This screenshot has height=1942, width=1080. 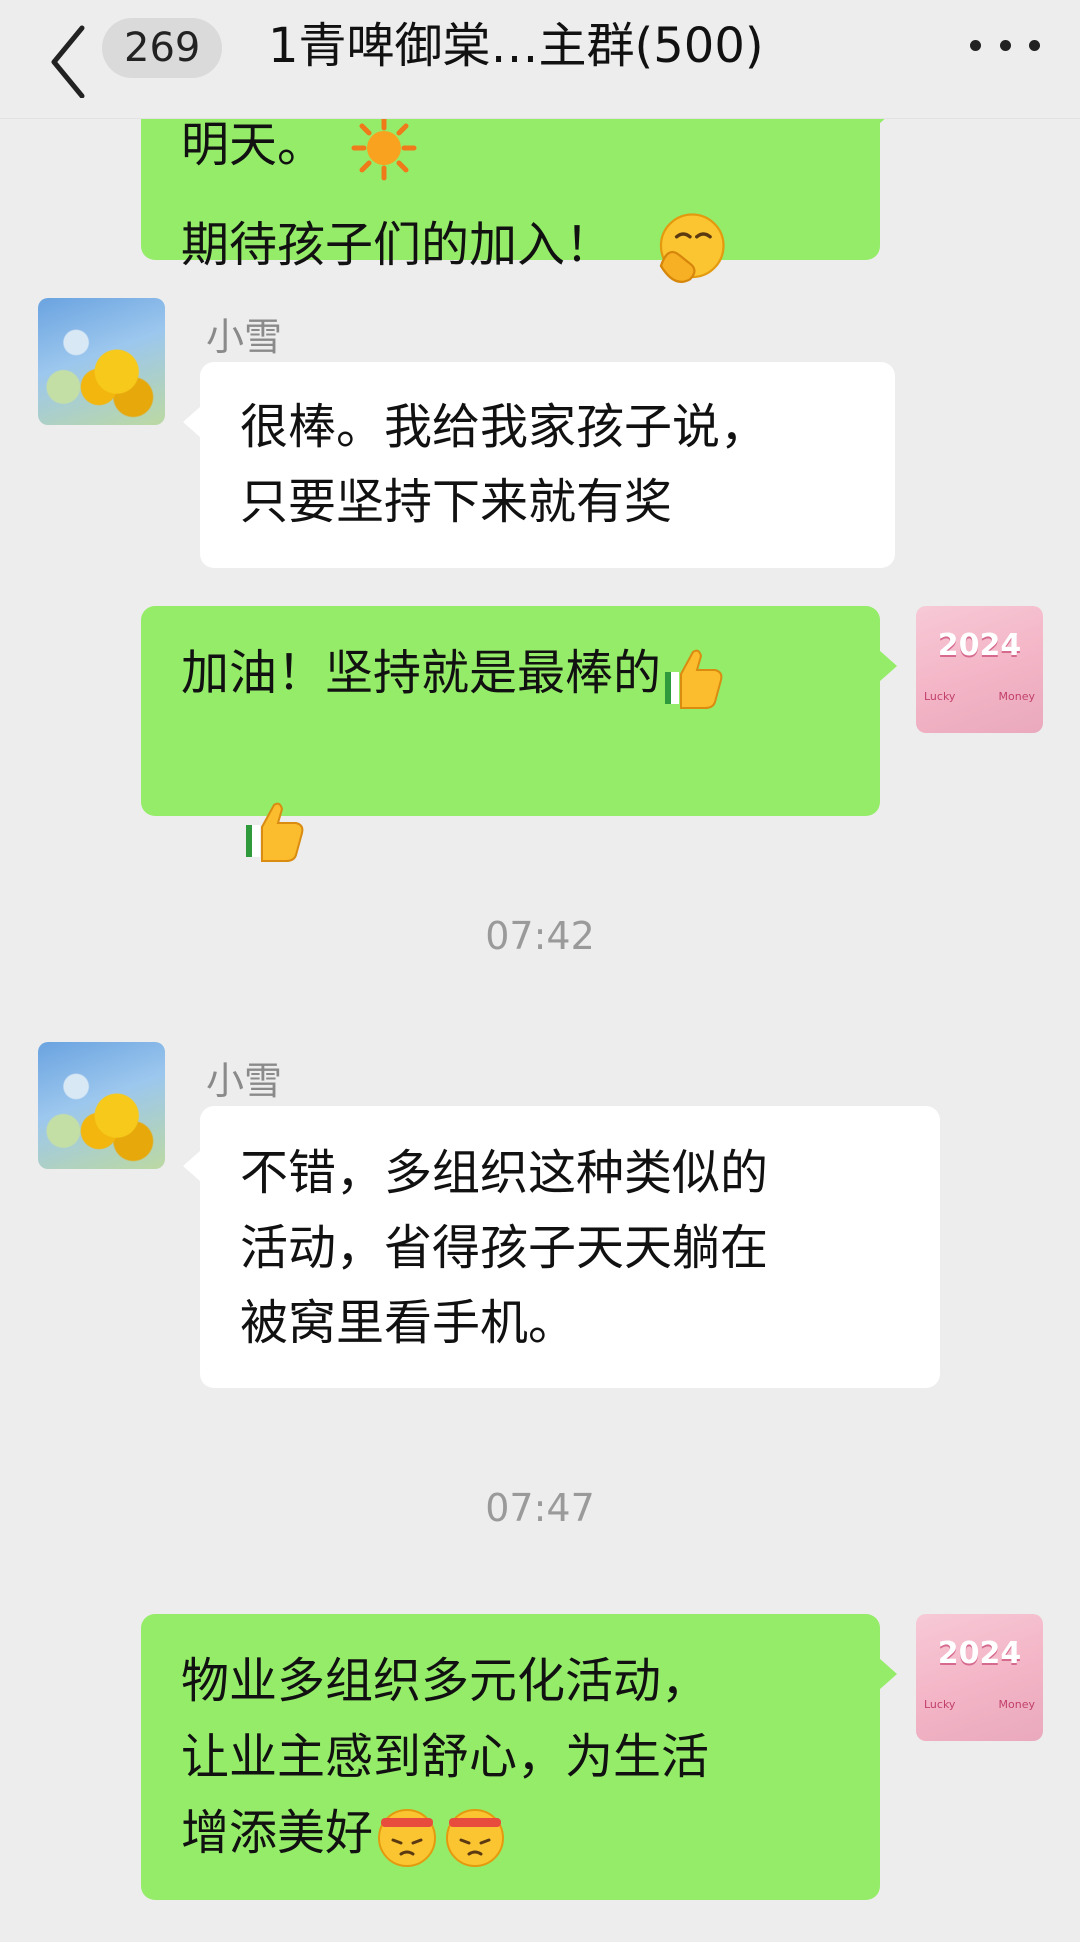 I want to click on message-text: 加油！坚持就是最棒的, so click(x=421, y=673).